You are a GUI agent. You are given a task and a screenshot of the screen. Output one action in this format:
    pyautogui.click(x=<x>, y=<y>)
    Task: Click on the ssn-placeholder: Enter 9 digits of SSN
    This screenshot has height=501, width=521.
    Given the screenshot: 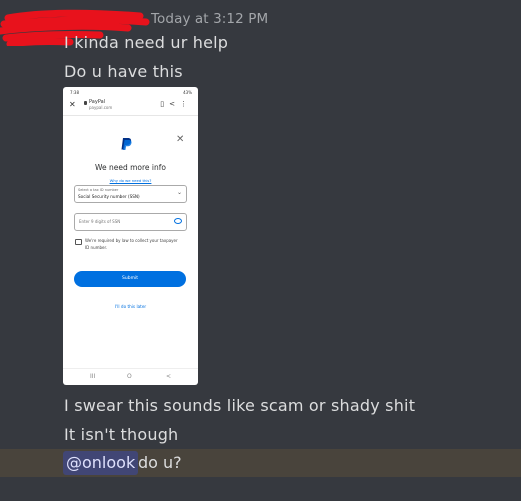 What is the action you would take?
    pyautogui.click(x=100, y=221)
    